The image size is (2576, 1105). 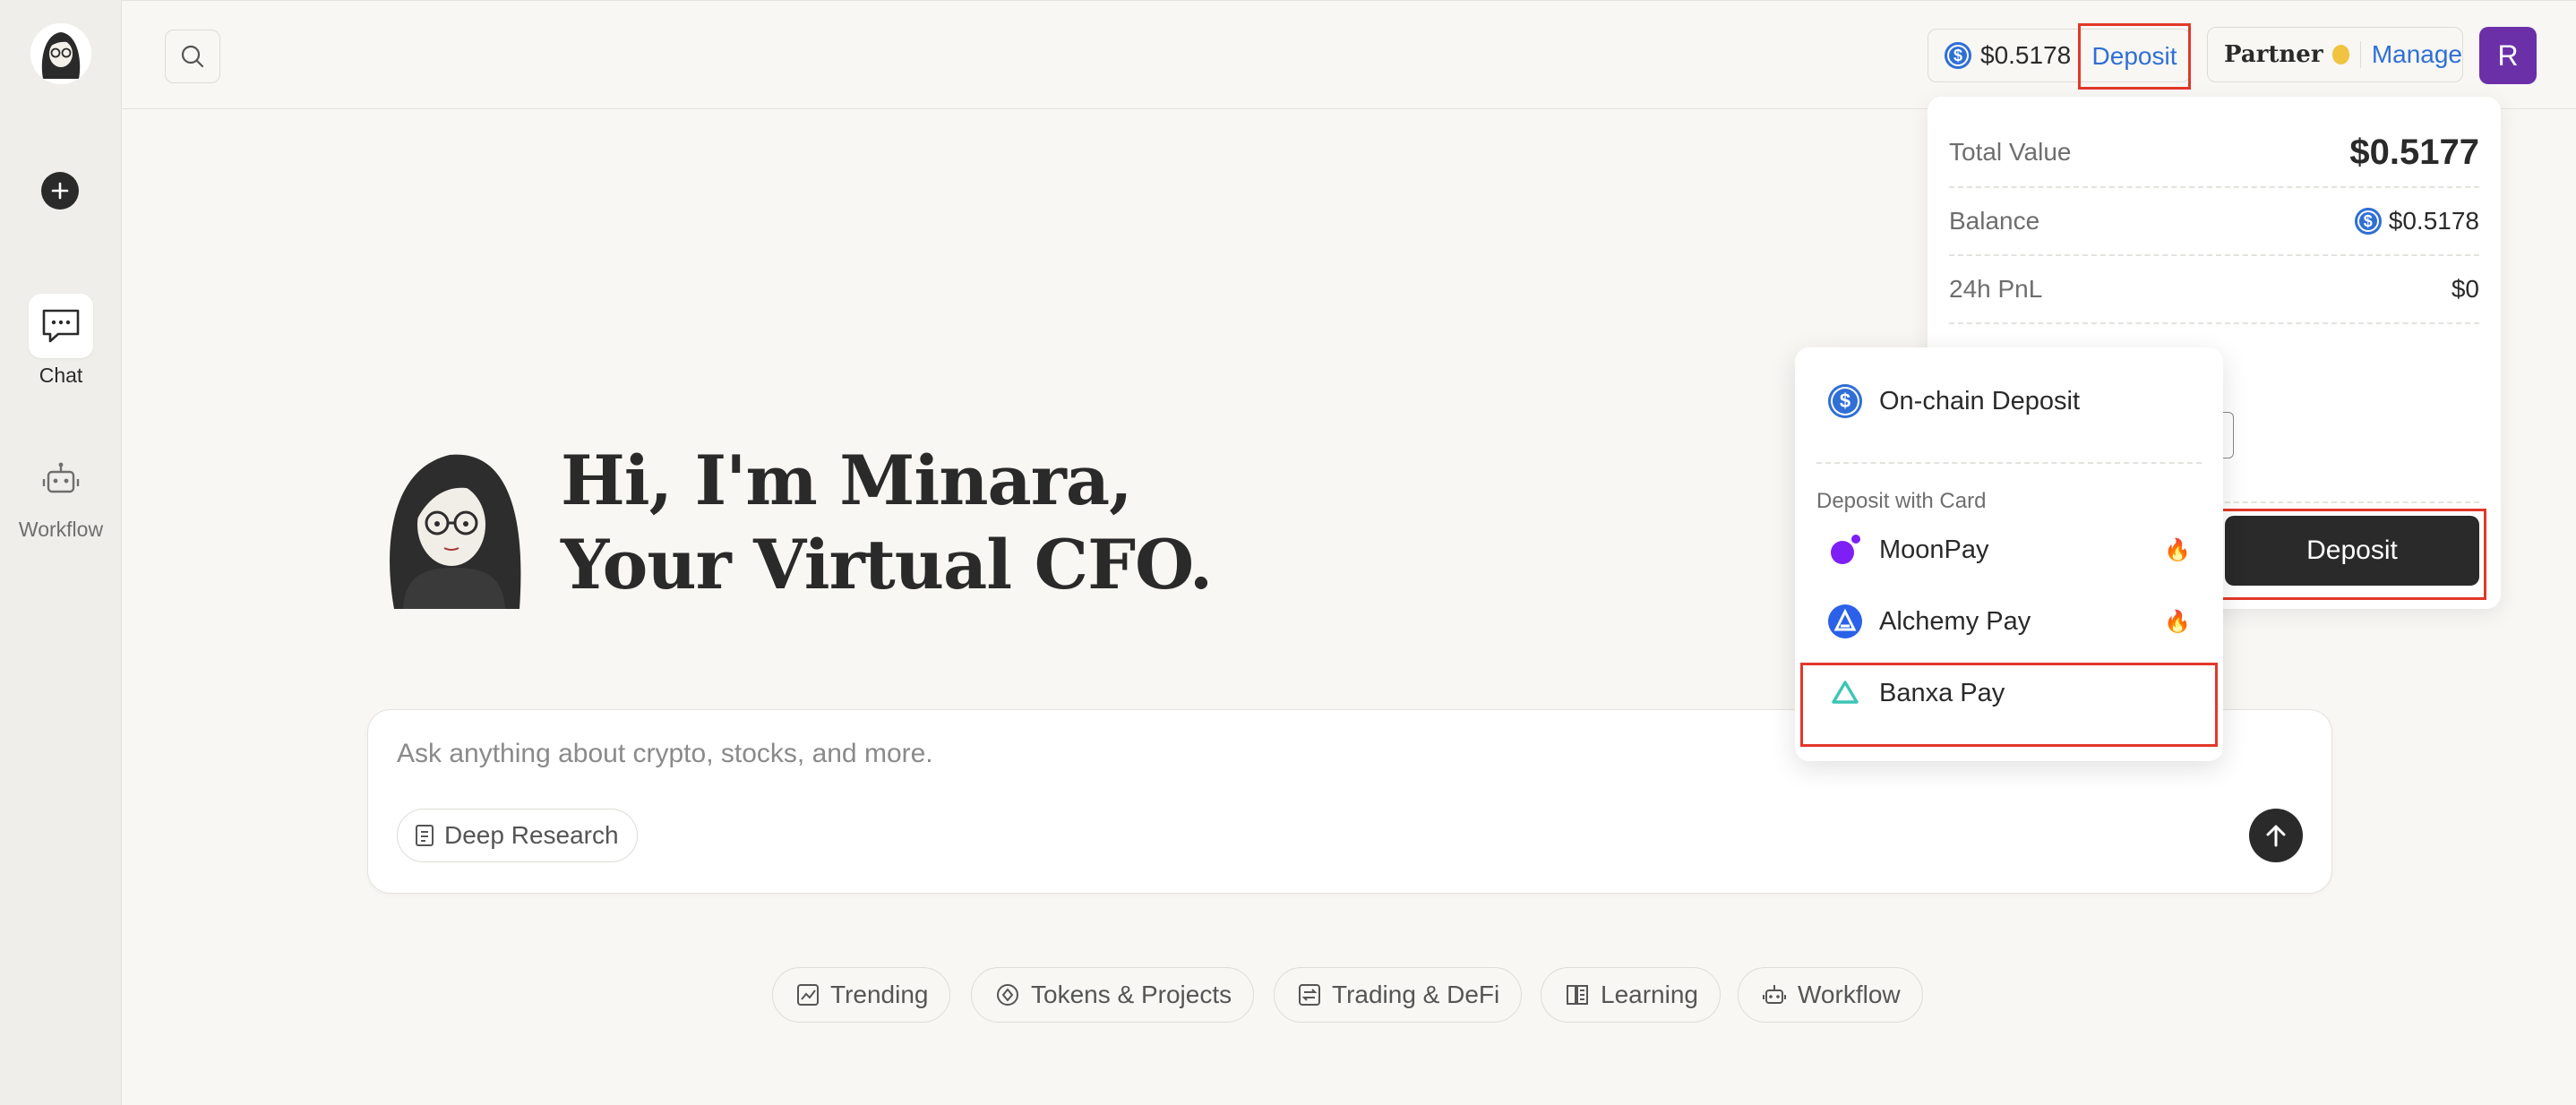 I want to click on trading-icon, so click(x=1309, y=995).